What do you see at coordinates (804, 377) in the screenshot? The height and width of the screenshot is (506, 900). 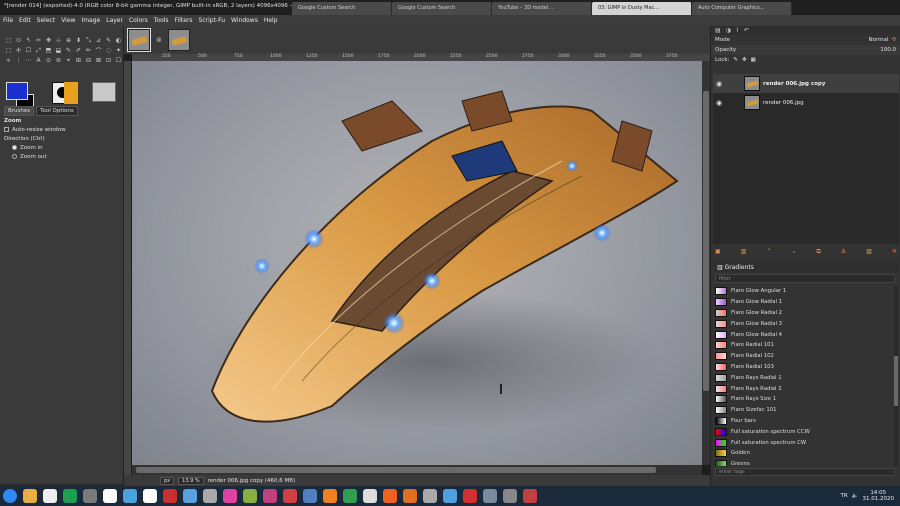 I see `gradient-item: Flare Rays Radial 1` at bounding box center [804, 377].